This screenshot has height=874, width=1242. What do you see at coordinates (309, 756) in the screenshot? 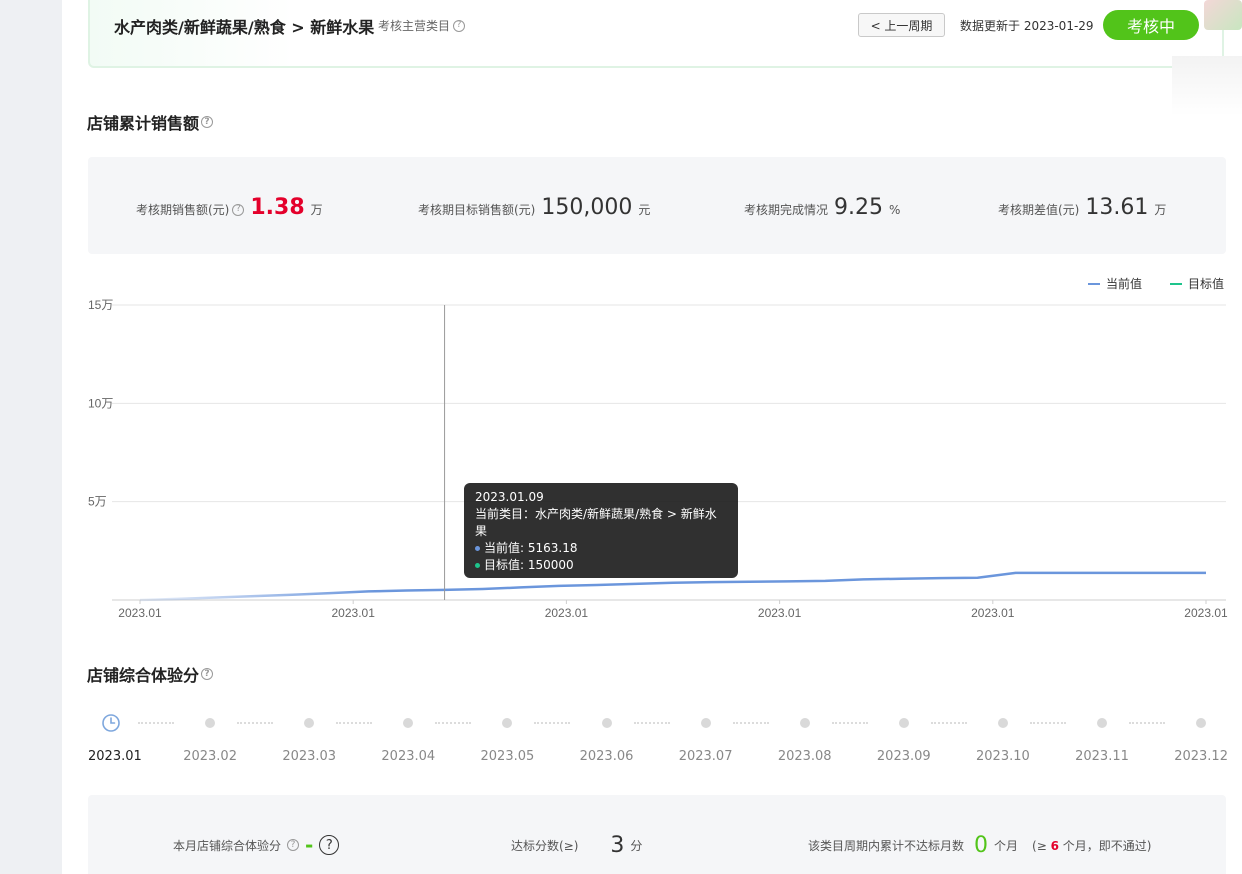
I see `timeline-month-label: 2023.03` at bounding box center [309, 756].